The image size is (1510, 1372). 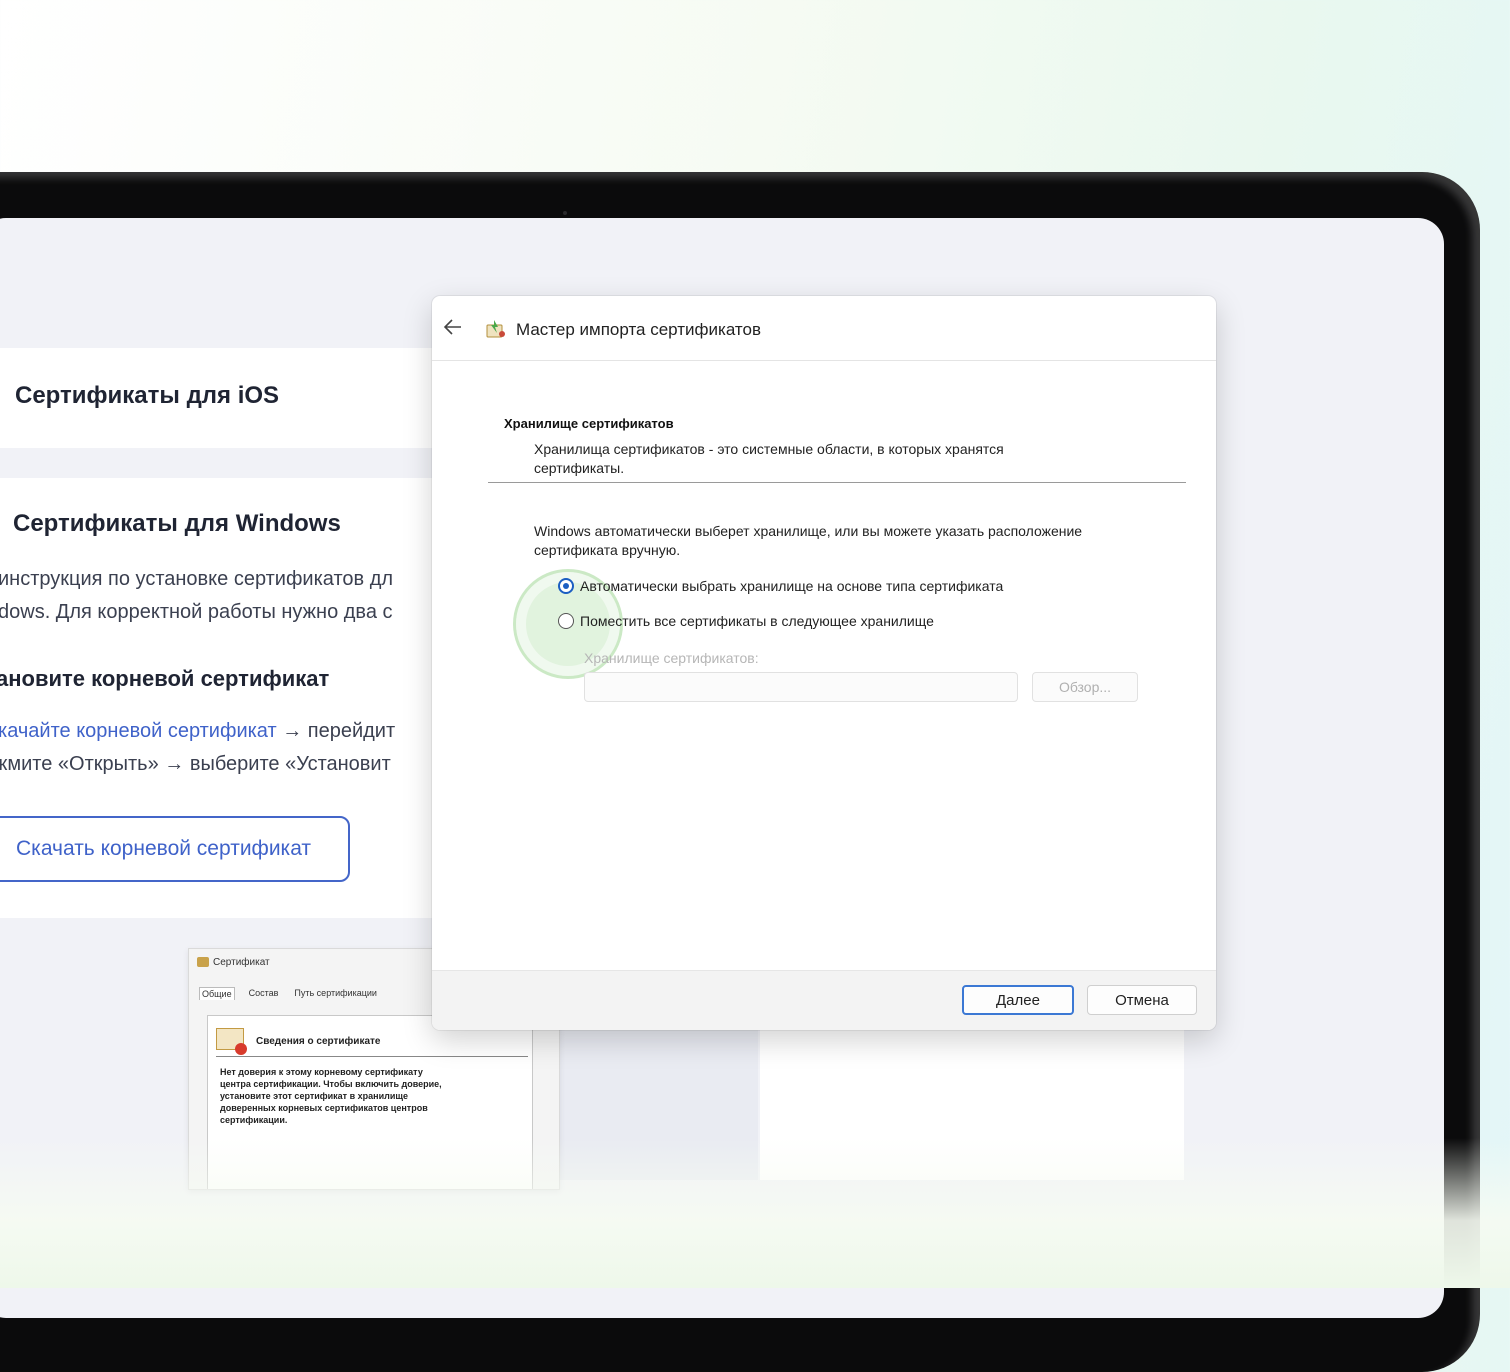 I want to click on screenshot-backdrop, so click(x=972, y=1105).